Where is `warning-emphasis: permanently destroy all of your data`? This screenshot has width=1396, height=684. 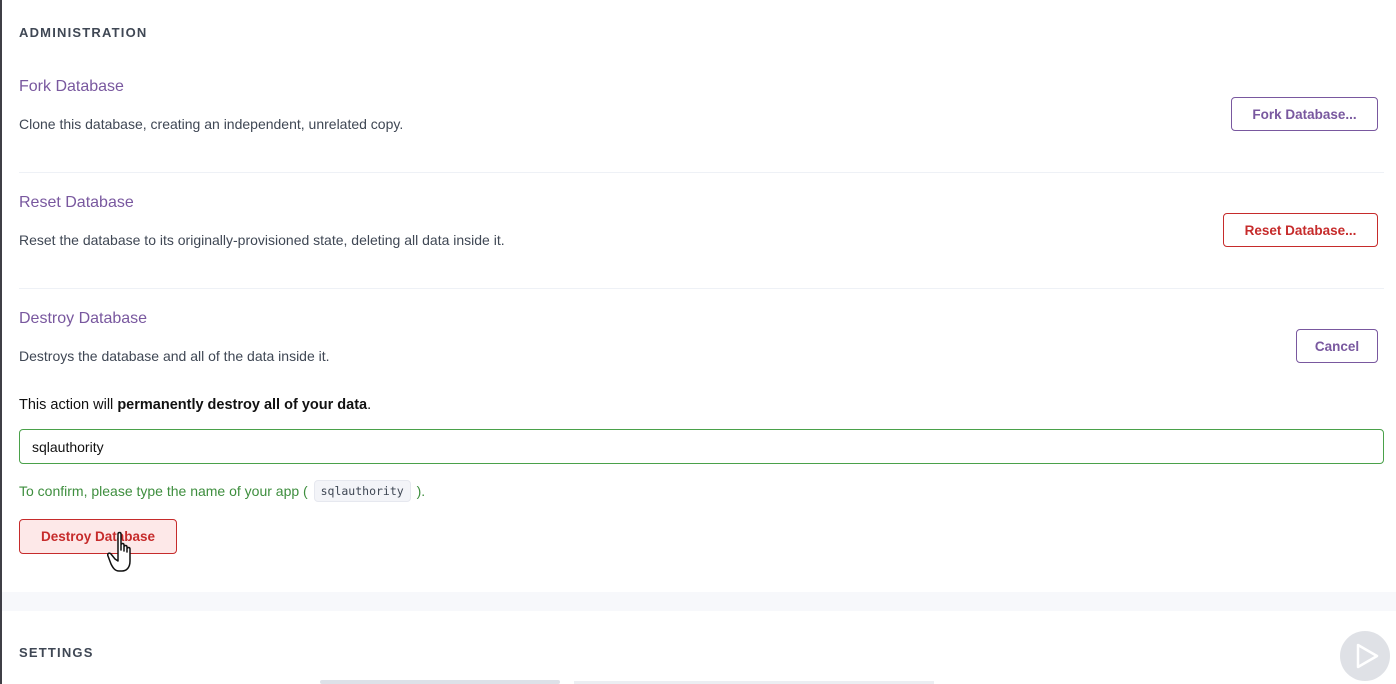
warning-emphasis: permanently destroy all of your data is located at coordinates (242, 405).